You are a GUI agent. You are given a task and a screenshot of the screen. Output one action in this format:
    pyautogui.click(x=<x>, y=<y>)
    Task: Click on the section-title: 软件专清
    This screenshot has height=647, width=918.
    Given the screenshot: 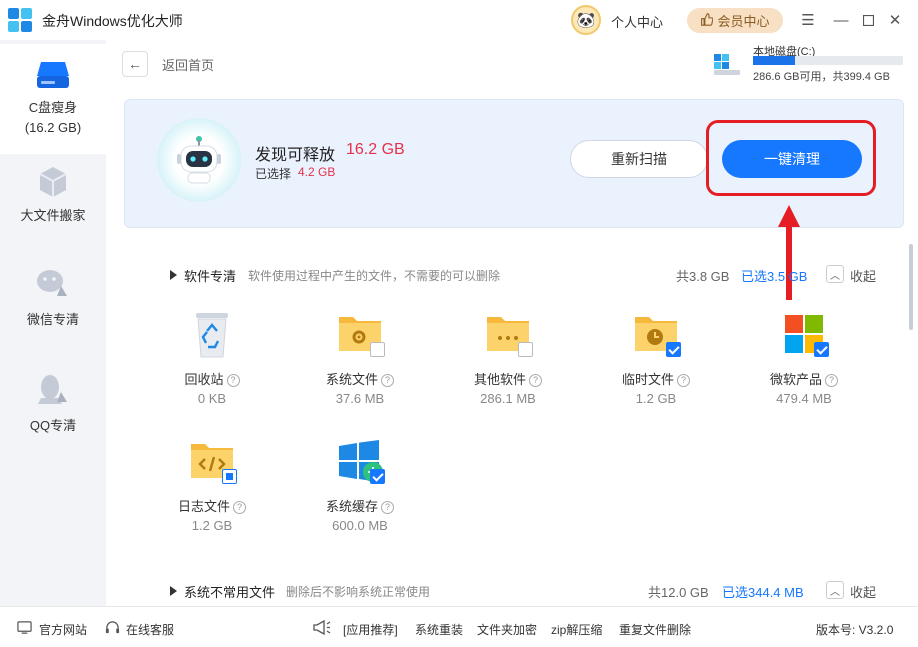 What is the action you would take?
    pyautogui.click(x=210, y=276)
    